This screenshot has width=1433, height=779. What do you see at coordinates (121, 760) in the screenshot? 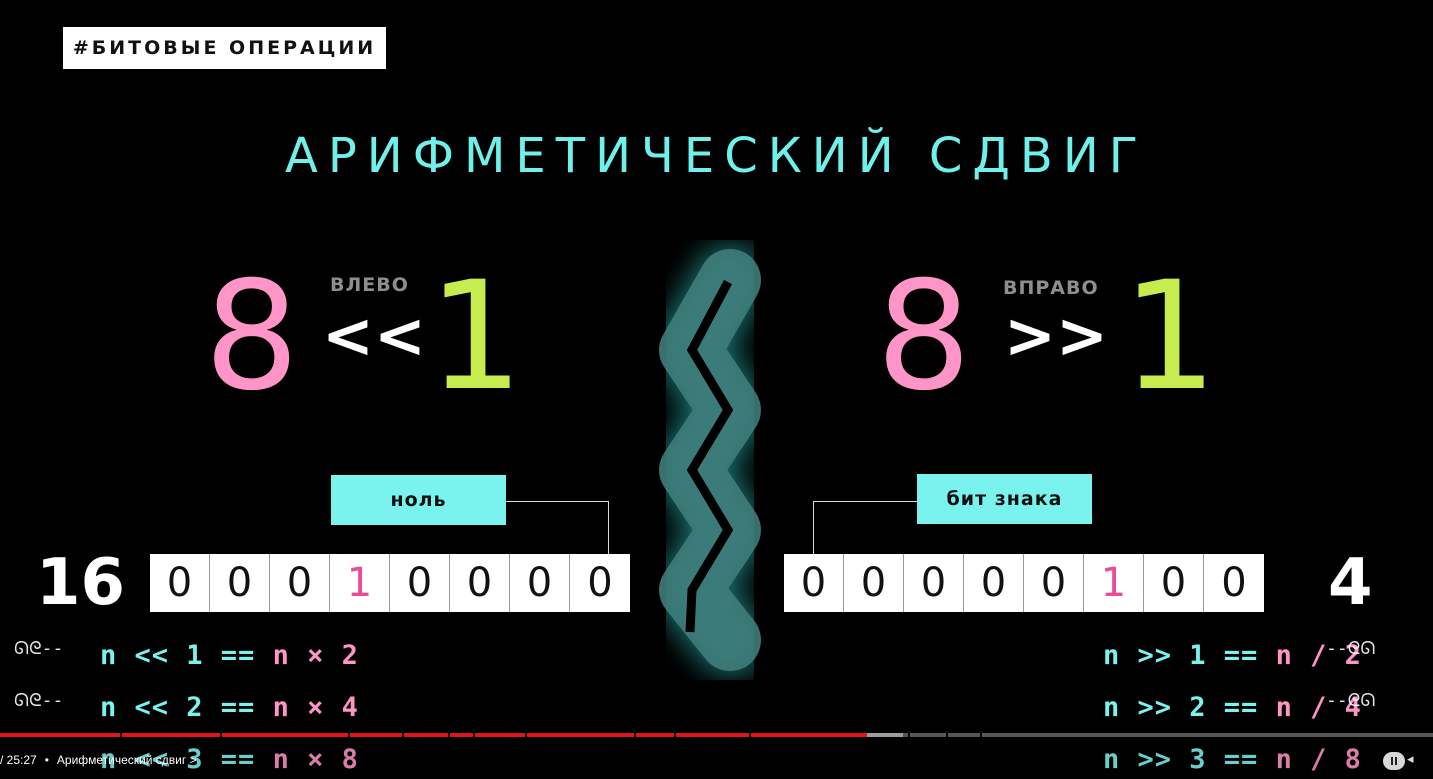
I see `chapter-title: Арифметический сдвиг` at bounding box center [121, 760].